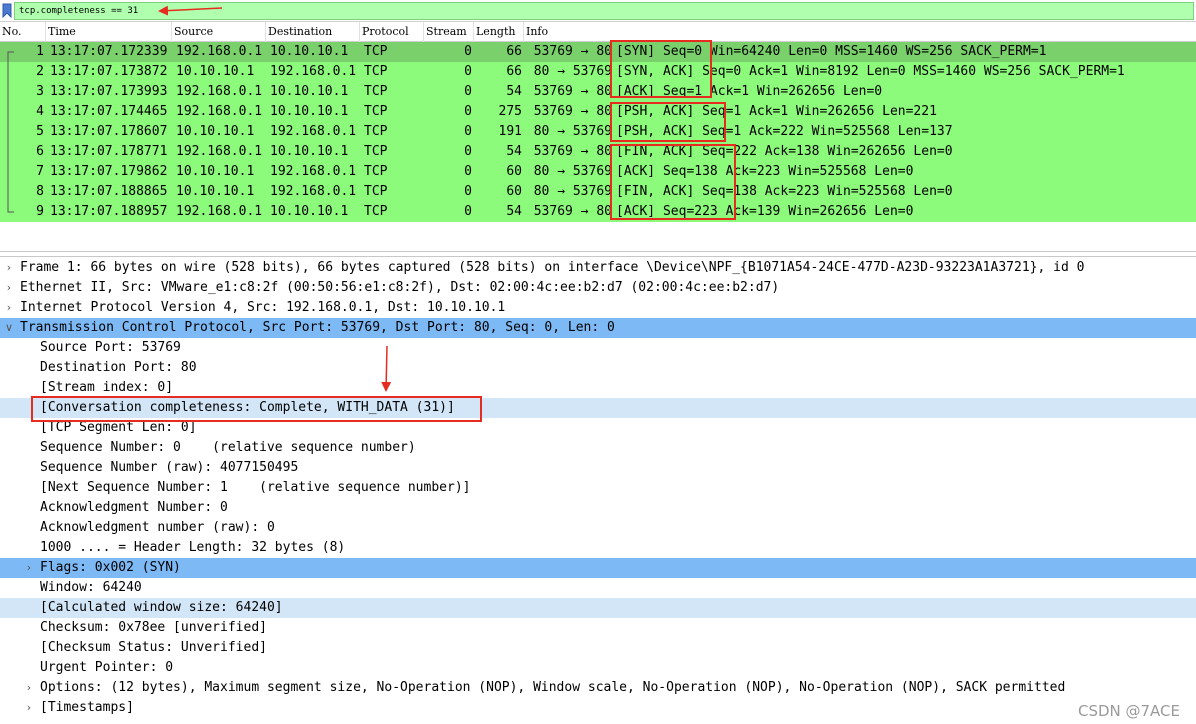 The width and height of the screenshot is (1196, 724). What do you see at coordinates (764, 172) in the screenshot?
I see `cell-info-column: [ACK] Seq=138 Ack=223 Win=525568 Len=0` at bounding box center [764, 172].